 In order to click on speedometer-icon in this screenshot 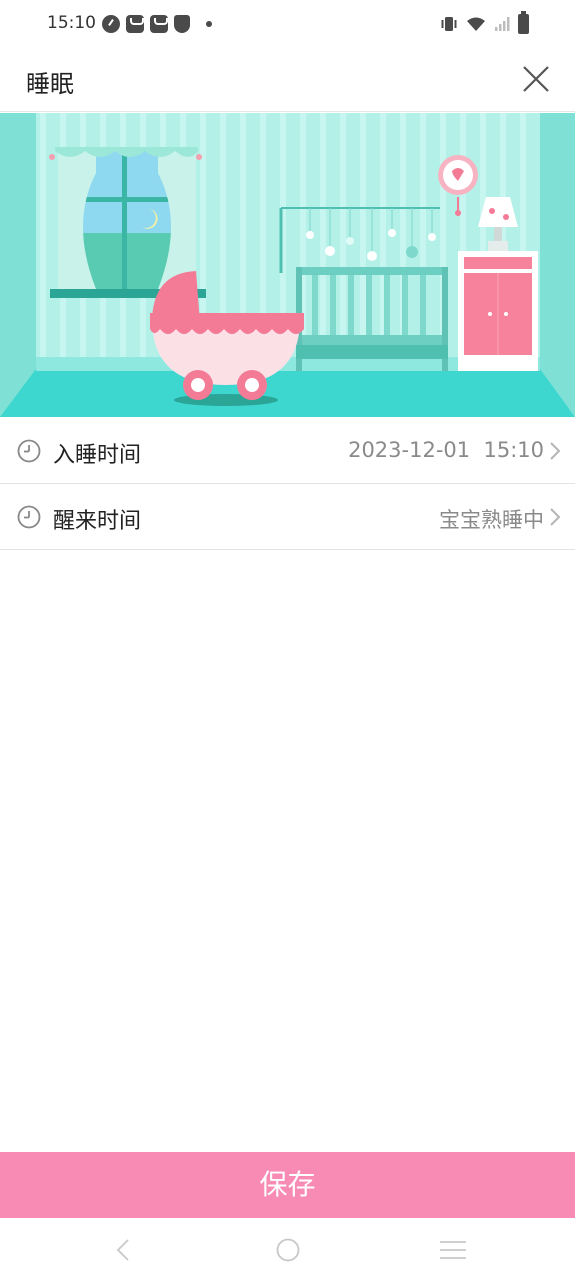, I will do `click(111, 24)`.